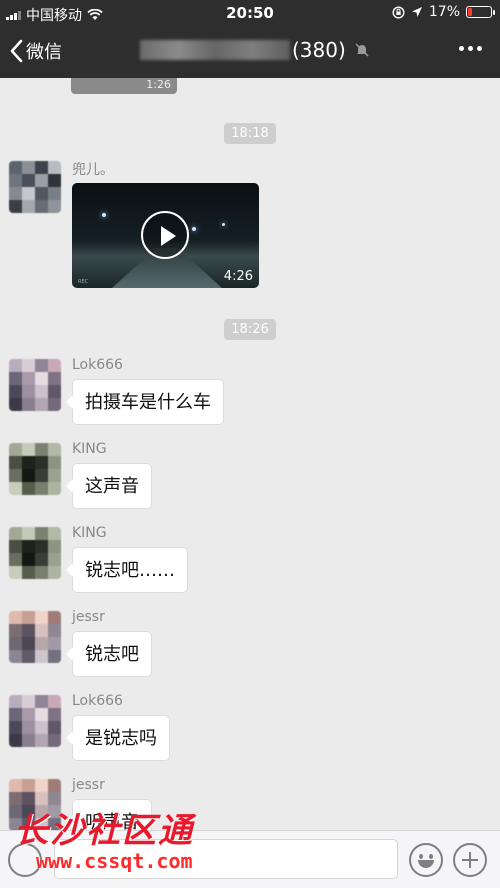 The width and height of the screenshot is (500, 888). I want to click on lock-rotation-icon, so click(398, 12).